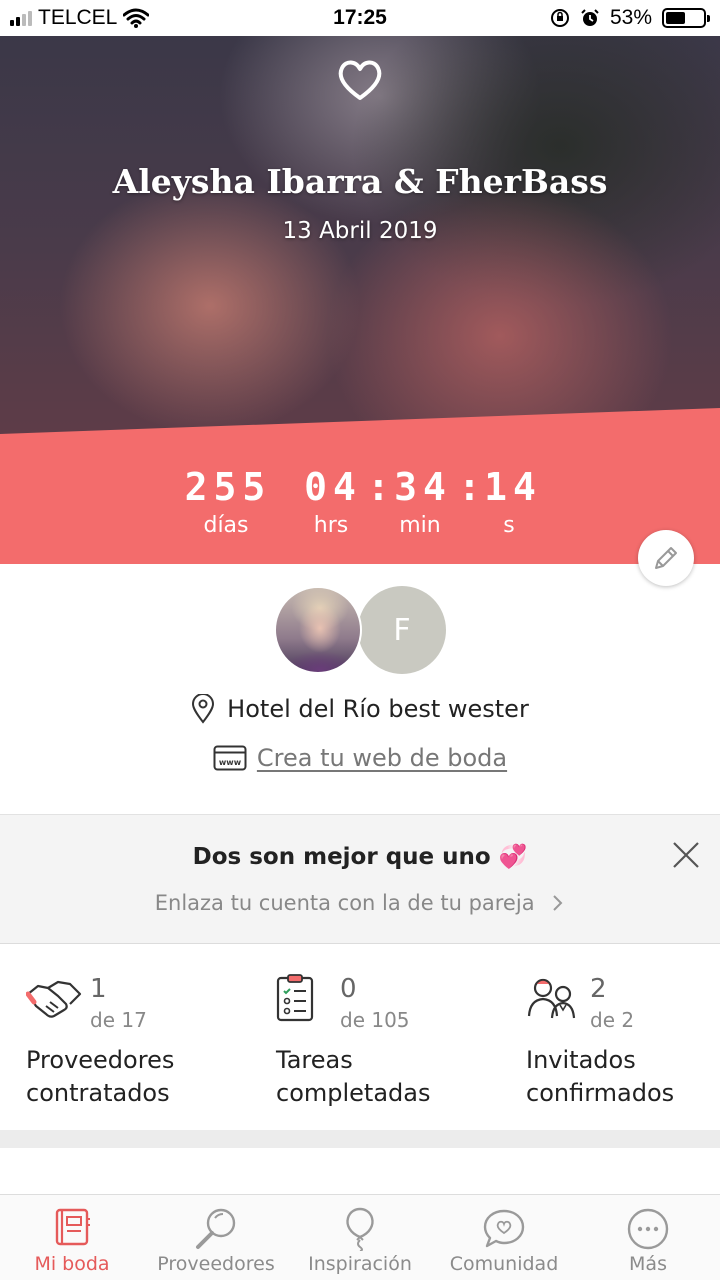 The height and width of the screenshot is (1280, 720). What do you see at coordinates (54, 999) in the screenshot?
I see `handshake-icon` at bounding box center [54, 999].